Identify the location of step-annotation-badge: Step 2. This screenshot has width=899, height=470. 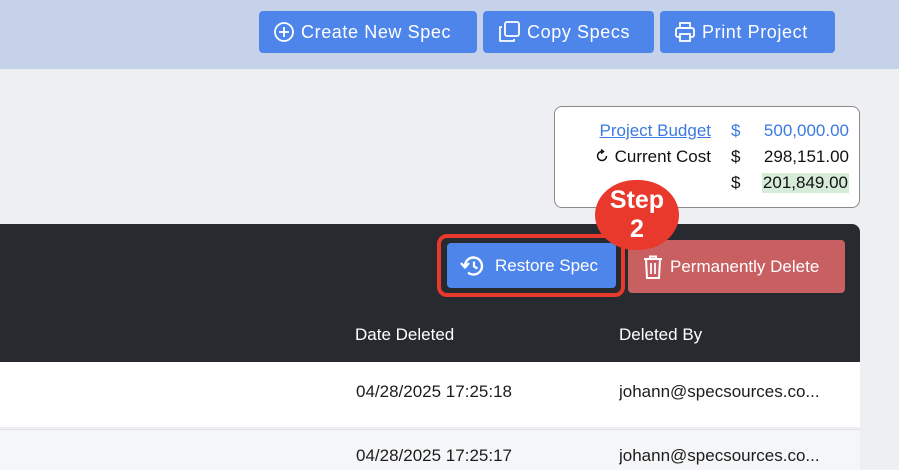
(637, 215).